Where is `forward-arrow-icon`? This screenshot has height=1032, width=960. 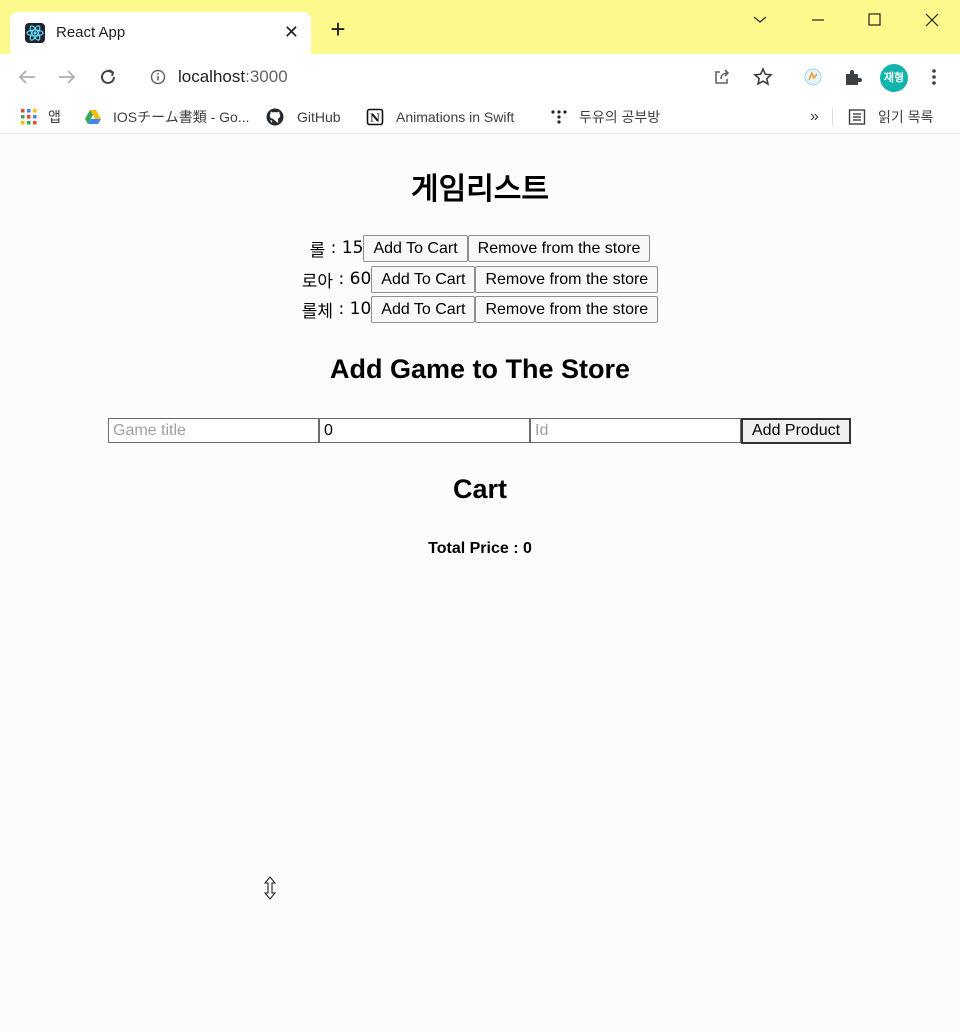
forward-arrow-icon is located at coordinates (67, 77).